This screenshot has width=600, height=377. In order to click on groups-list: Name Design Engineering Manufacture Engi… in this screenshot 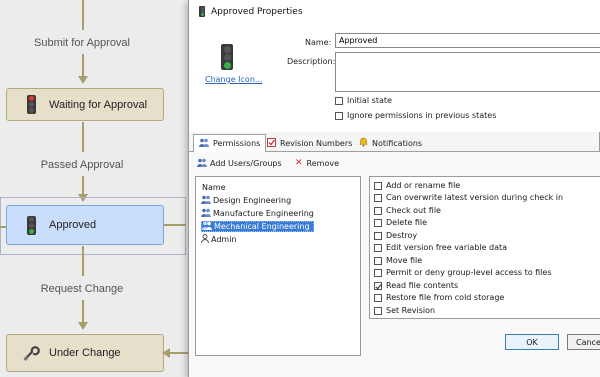, I will do `click(278, 266)`.